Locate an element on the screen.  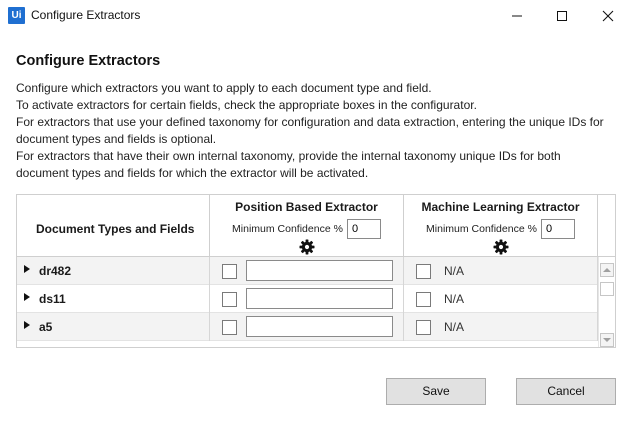
extractor-name: Machine Learning Extractor is located at coordinates (500, 207).